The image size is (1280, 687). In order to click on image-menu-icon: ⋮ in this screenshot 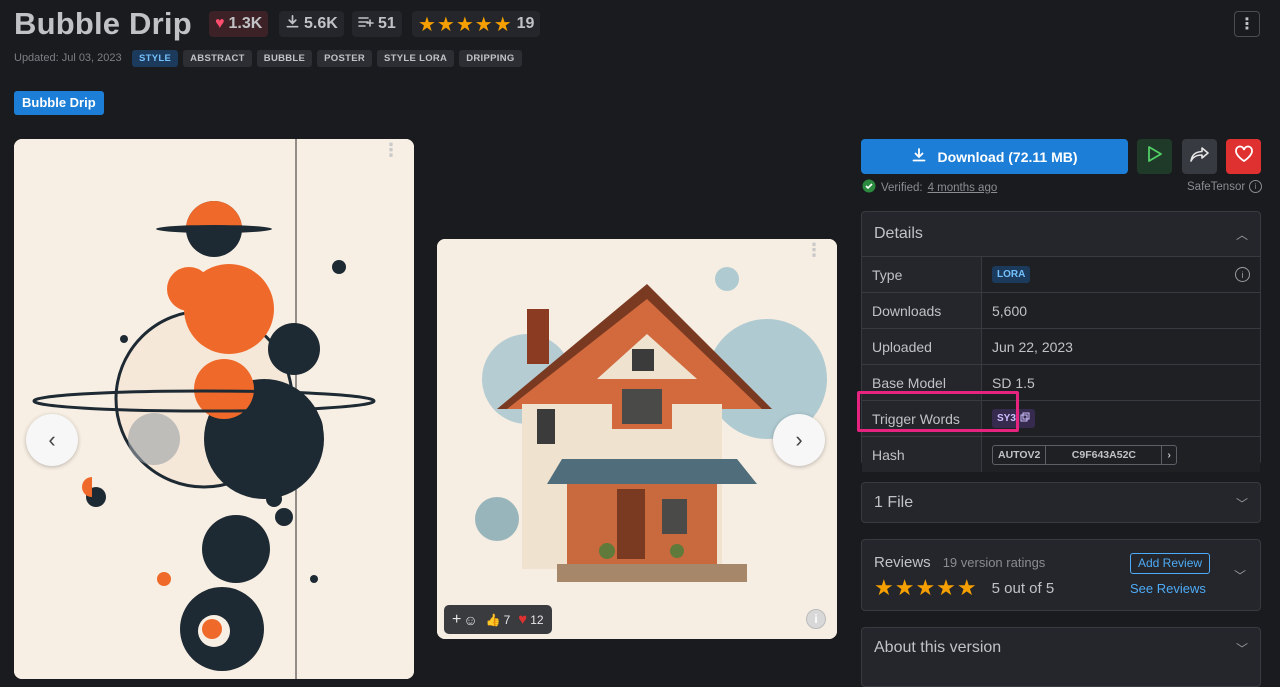, I will do `click(391, 150)`.